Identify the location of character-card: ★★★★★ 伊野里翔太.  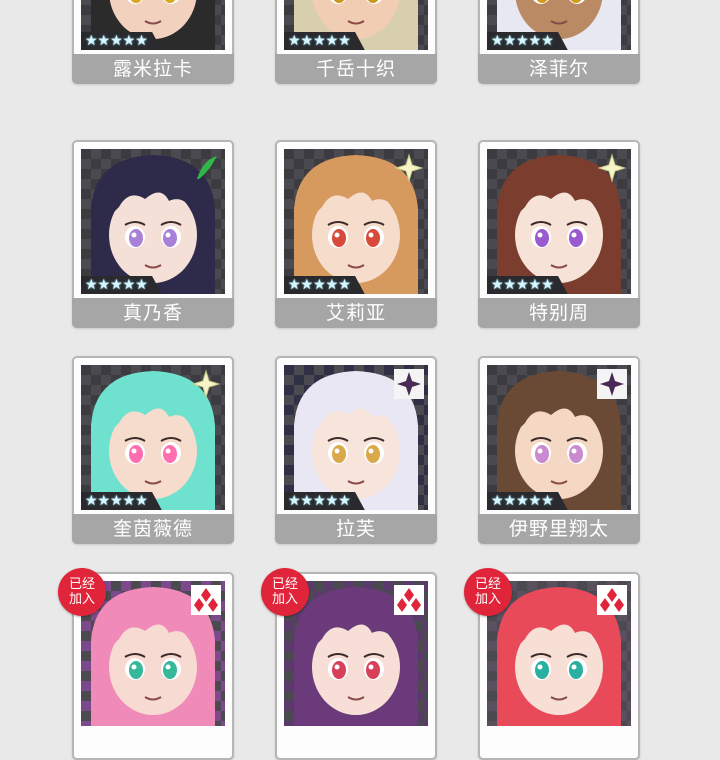
(559, 450).